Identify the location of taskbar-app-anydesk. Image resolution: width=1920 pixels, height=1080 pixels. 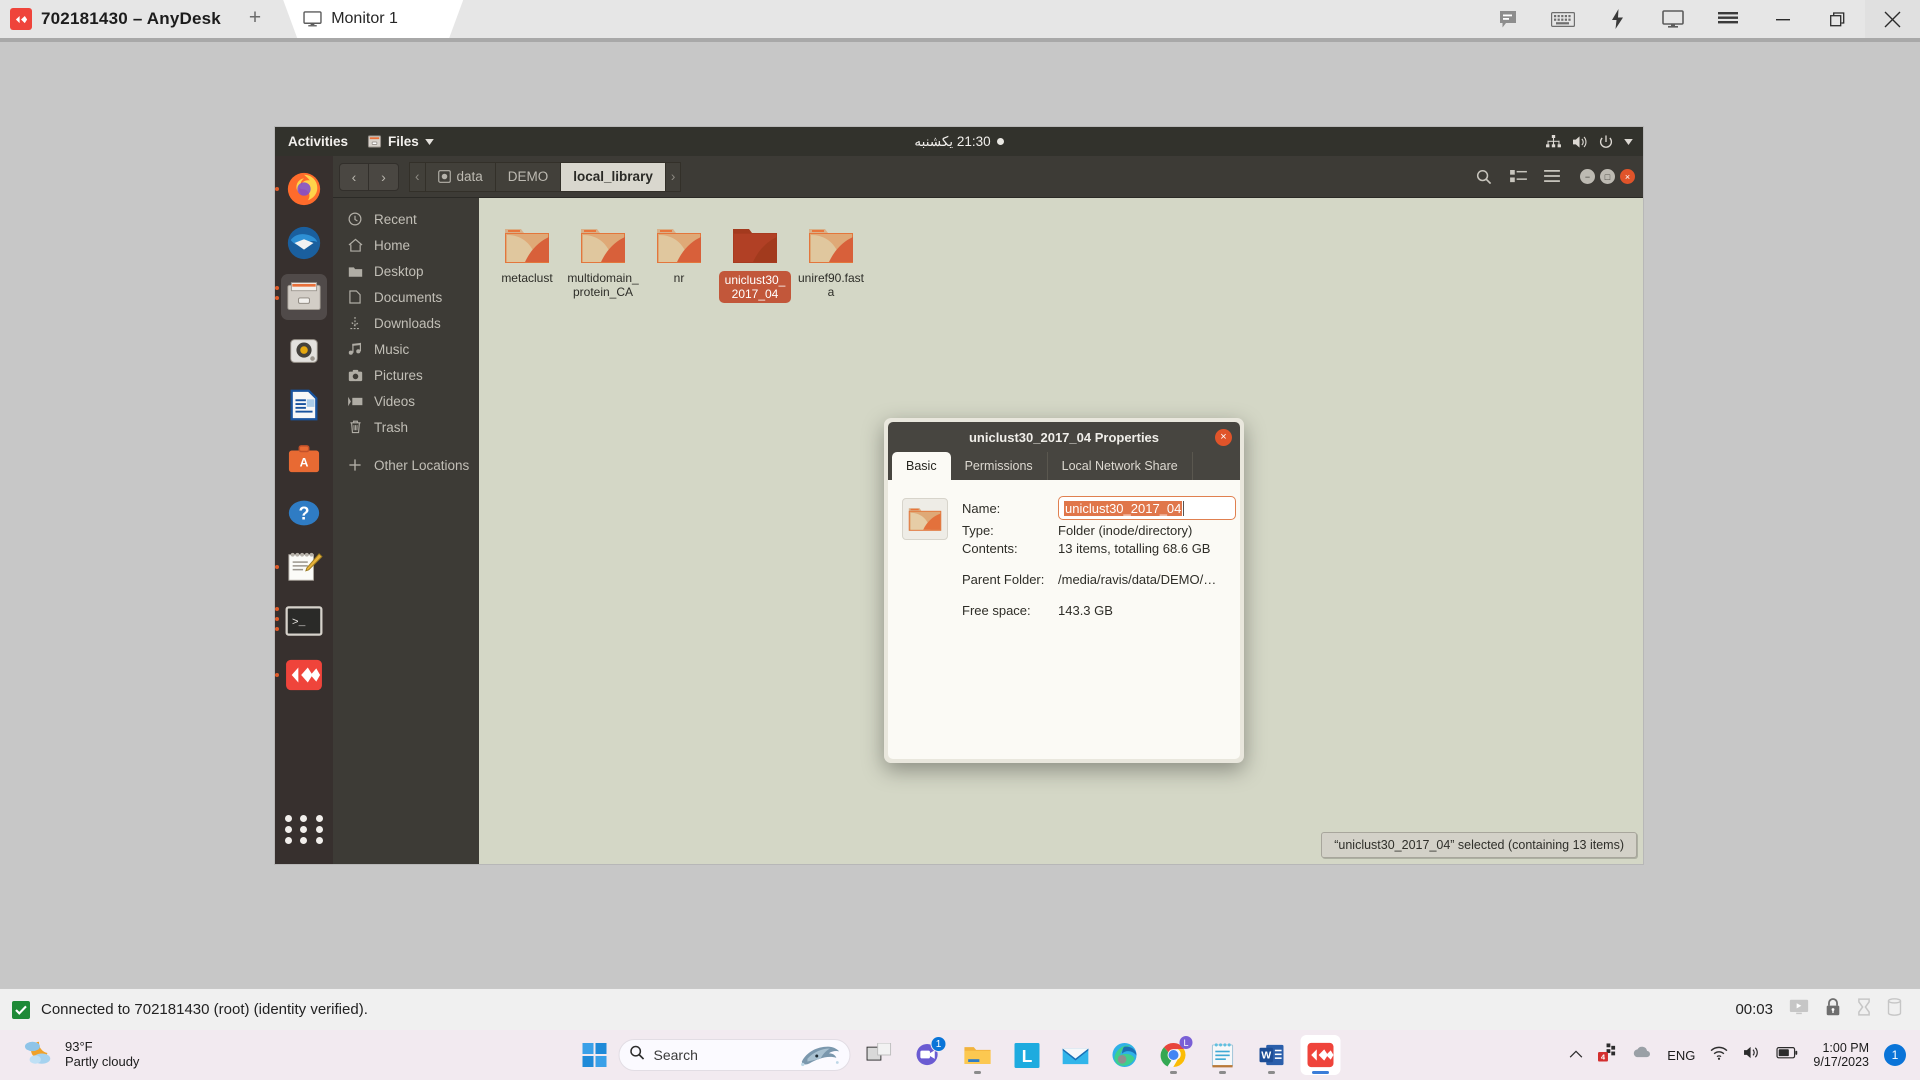
(1320, 1055).